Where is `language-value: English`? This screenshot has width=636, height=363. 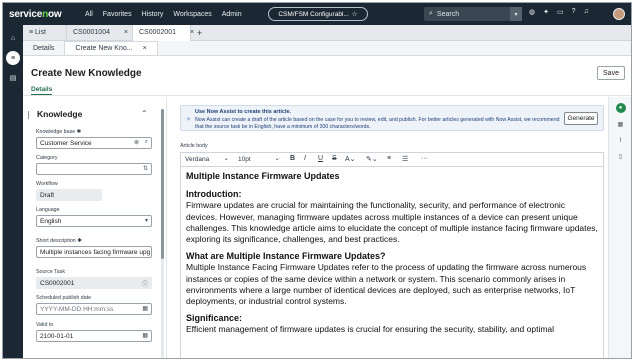 language-value: English is located at coordinates (51, 221).